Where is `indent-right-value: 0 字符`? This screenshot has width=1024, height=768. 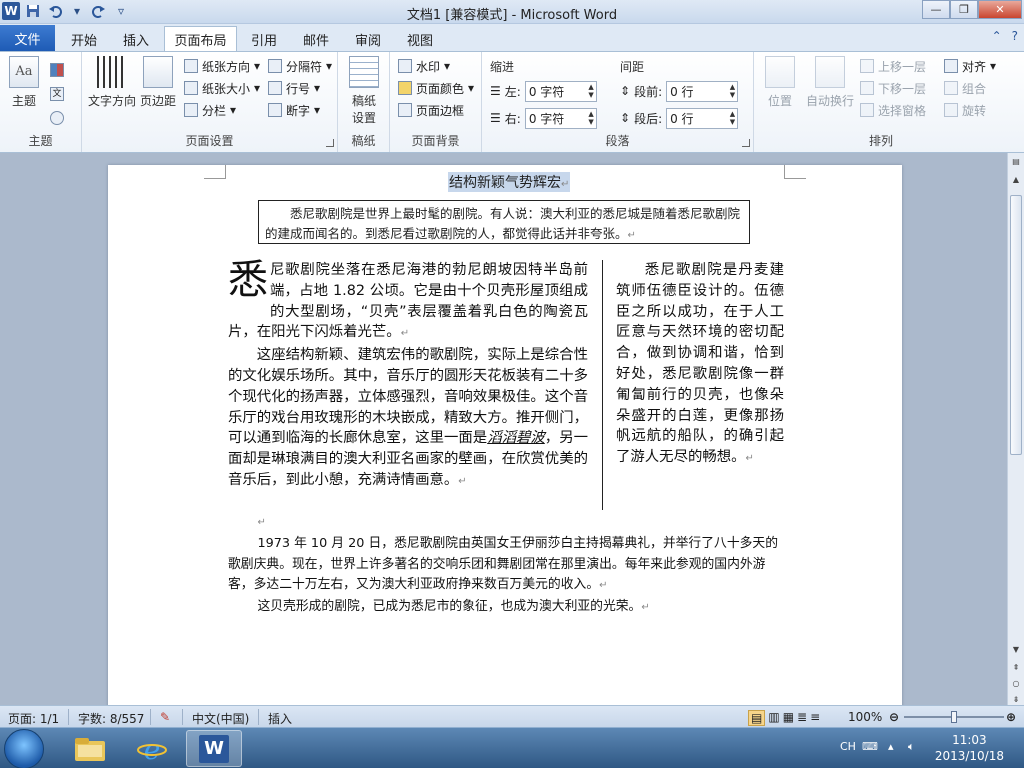
indent-right-value: 0 字符 is located at coordinates (546, 118).